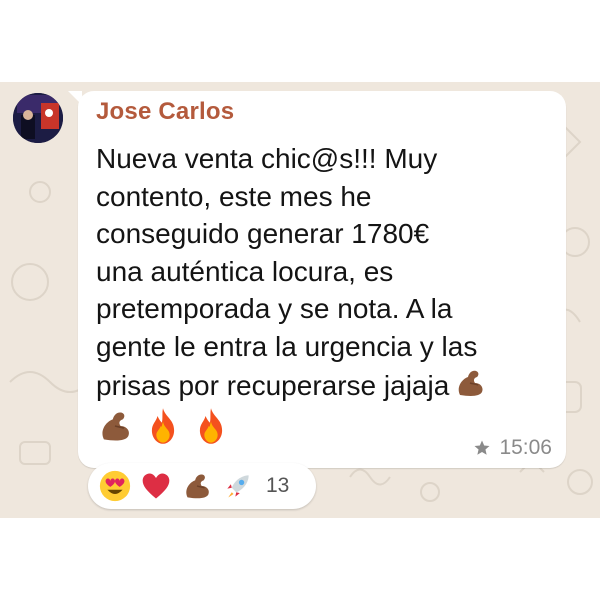 The height and width of the screenshot is (600, 600). I want to click on message-line: contento, este mes he, so click(234, 196).